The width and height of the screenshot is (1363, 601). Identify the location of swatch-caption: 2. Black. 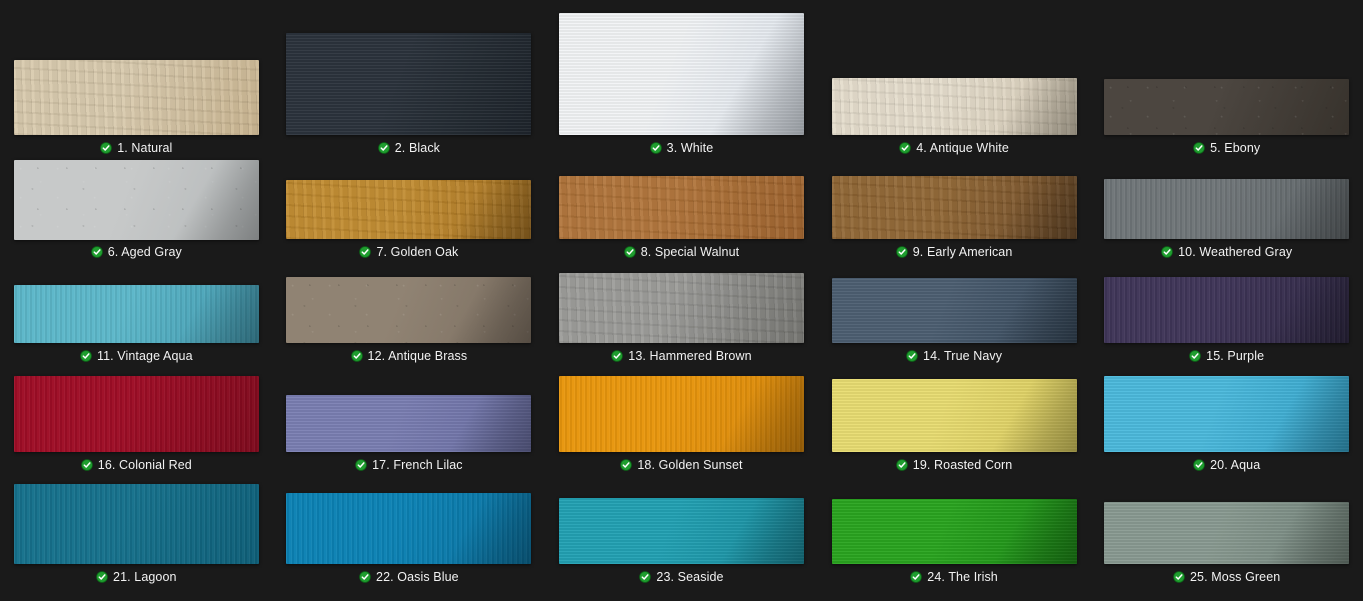
(408, 147).